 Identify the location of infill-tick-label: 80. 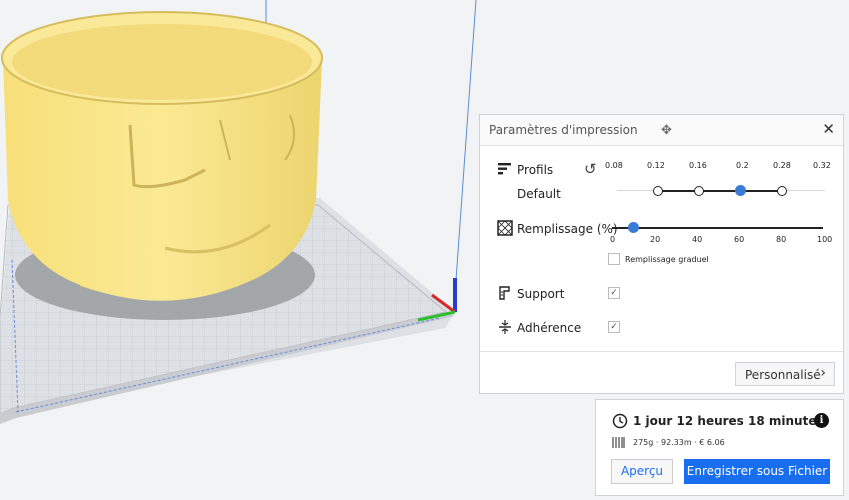
(781, 239).